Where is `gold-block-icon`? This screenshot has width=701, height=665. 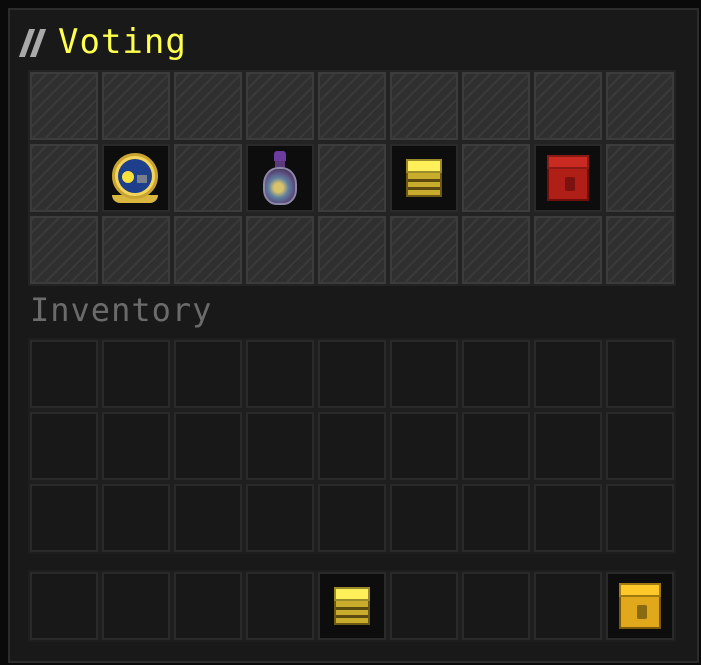 gold-block-icon is located at coordinates (640, 606).